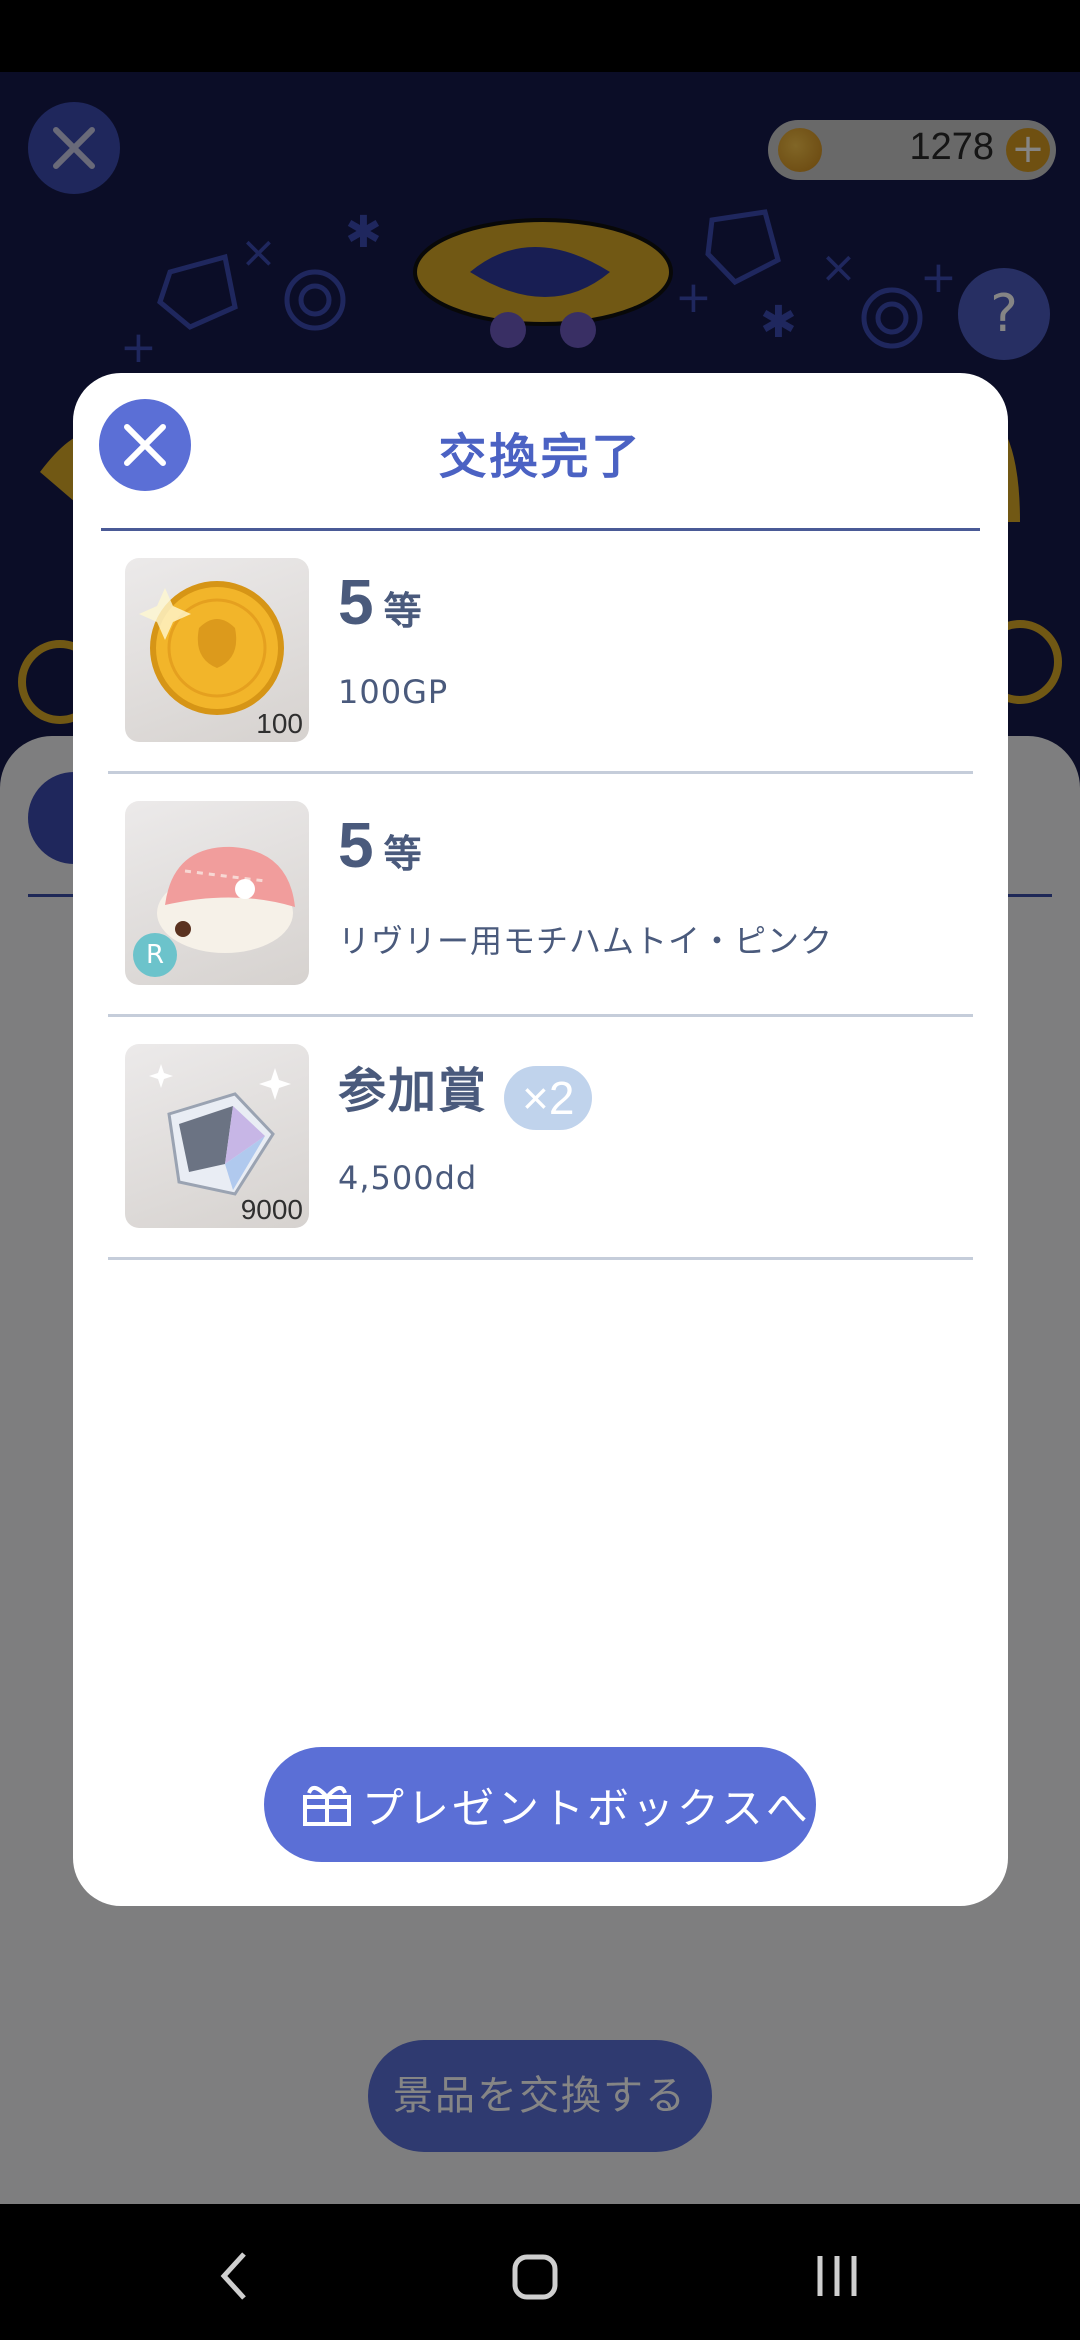 This screenshot has height=2340, width=1080. What do you see at coordinates (271, 1209) in the screenshot?
I see `prize-quantity: 9000` at bounding box center [271, 1209].